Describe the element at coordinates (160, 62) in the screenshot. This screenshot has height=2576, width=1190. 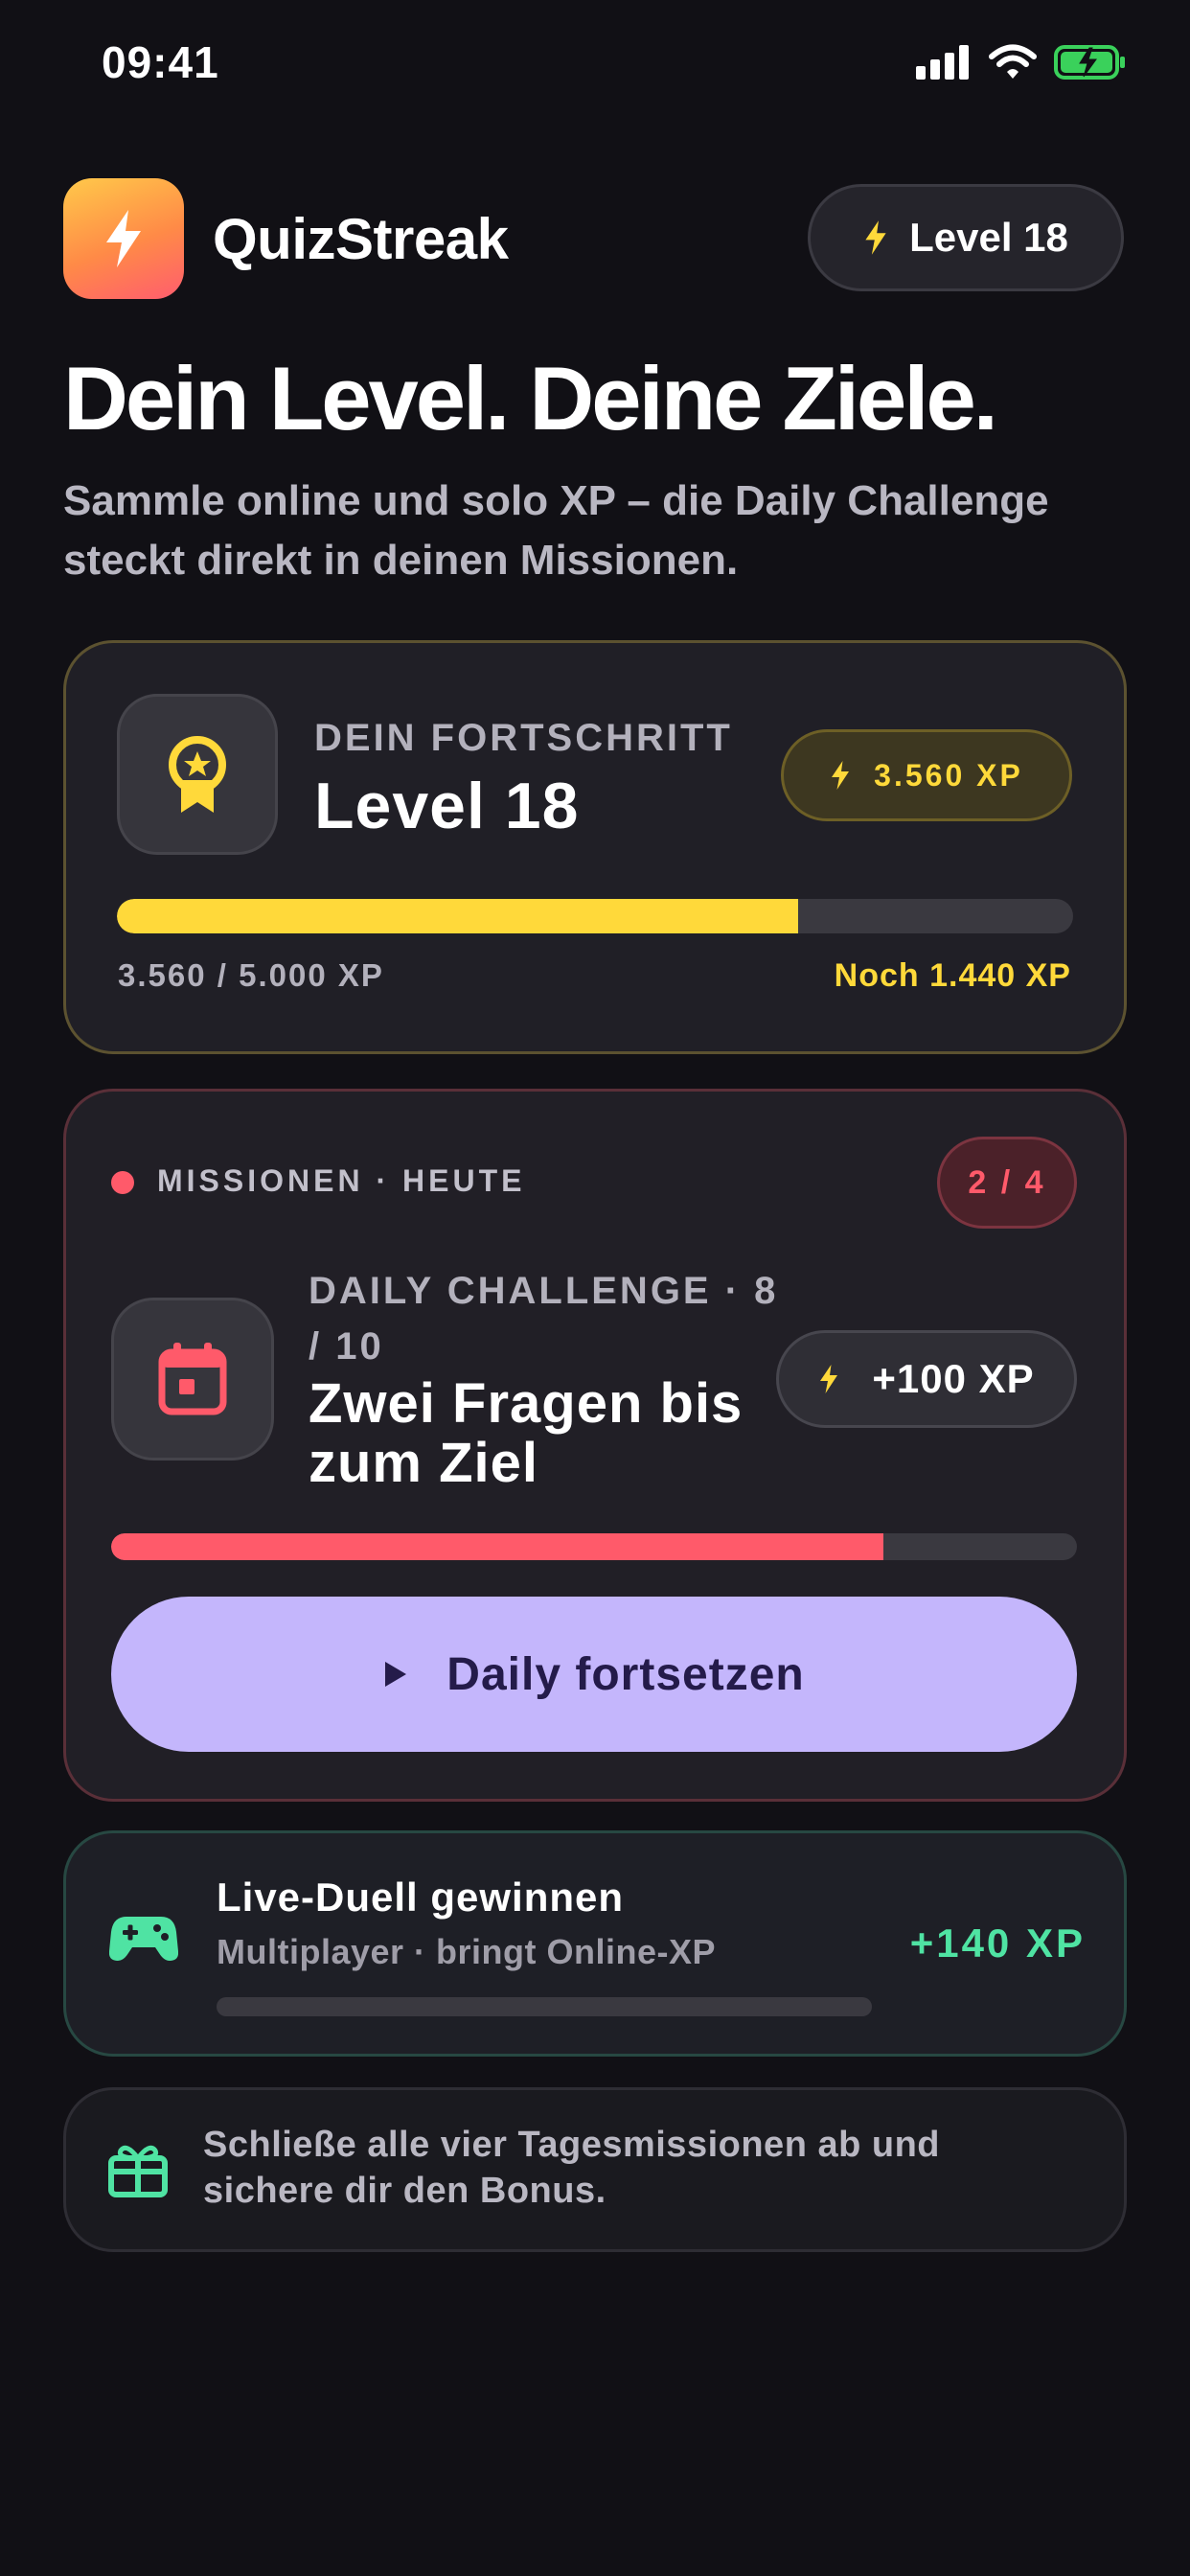
I see `status-time: 09:41` at that location.